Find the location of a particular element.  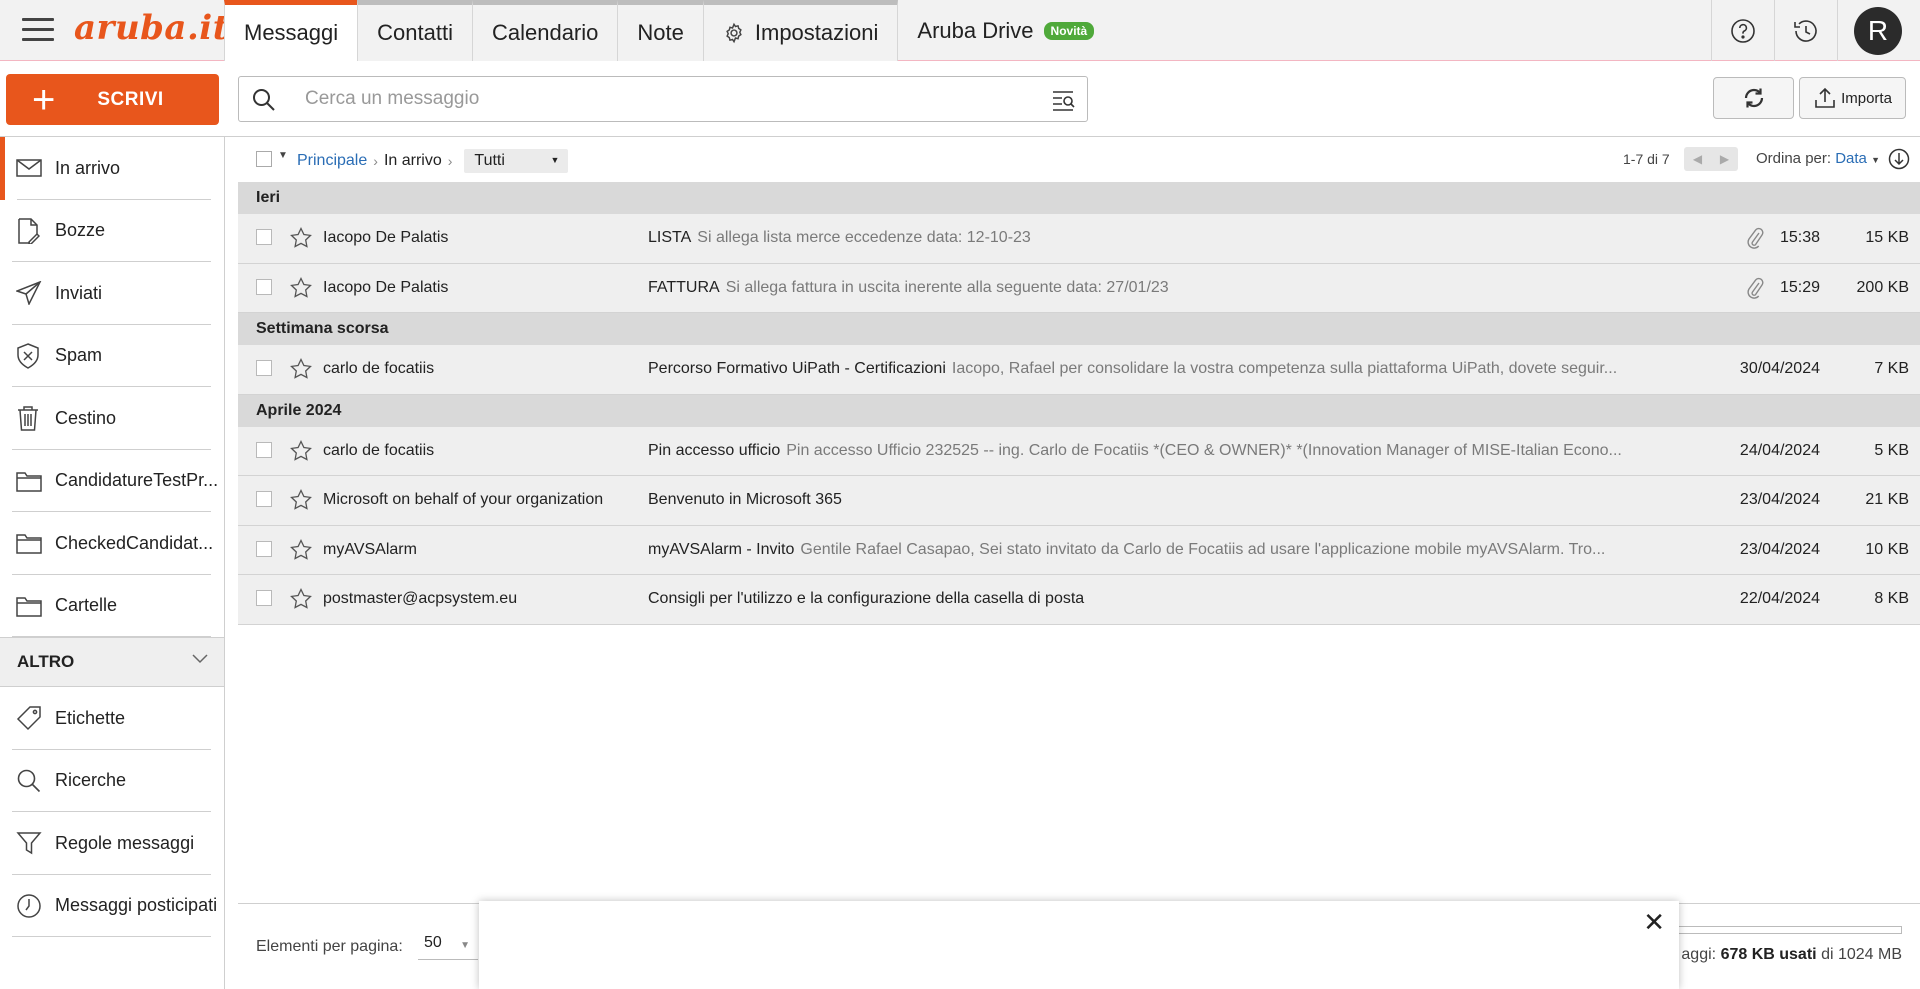

message-sender: carlo de focatiis is located at coordinates (379, 450).